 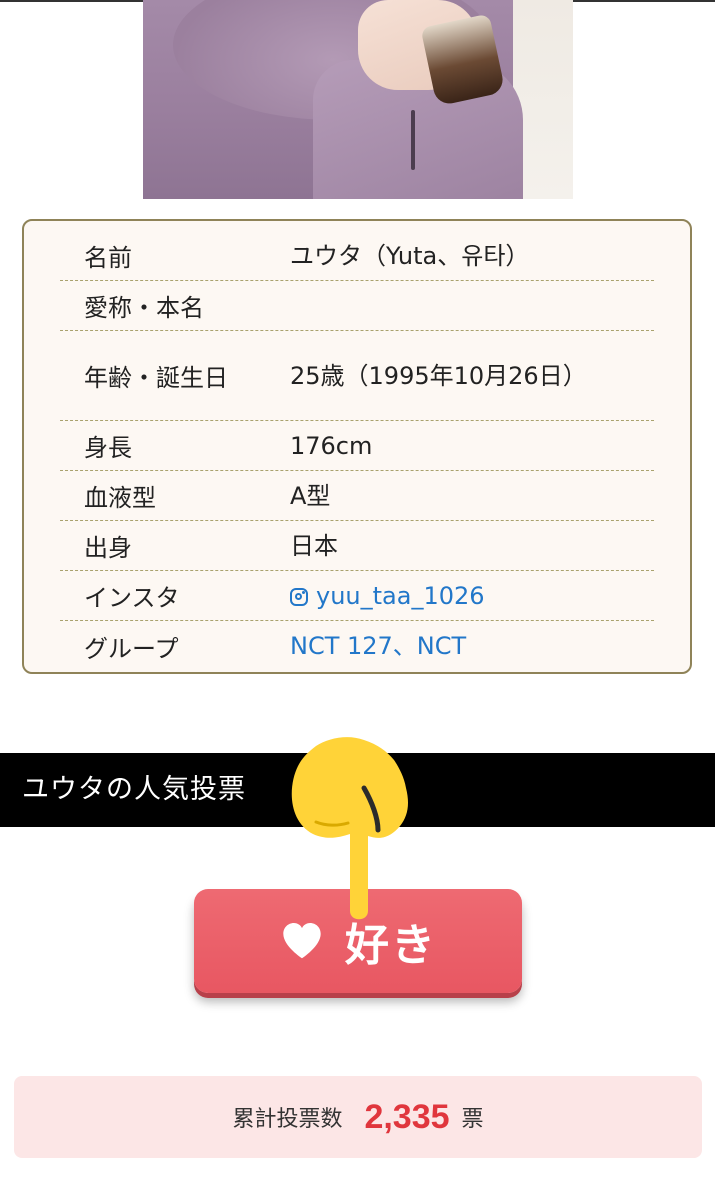 What do you see at coordinates (131, 648) in the screenshot?
I see `row-key: グループ` at bounding box center [131, 648].